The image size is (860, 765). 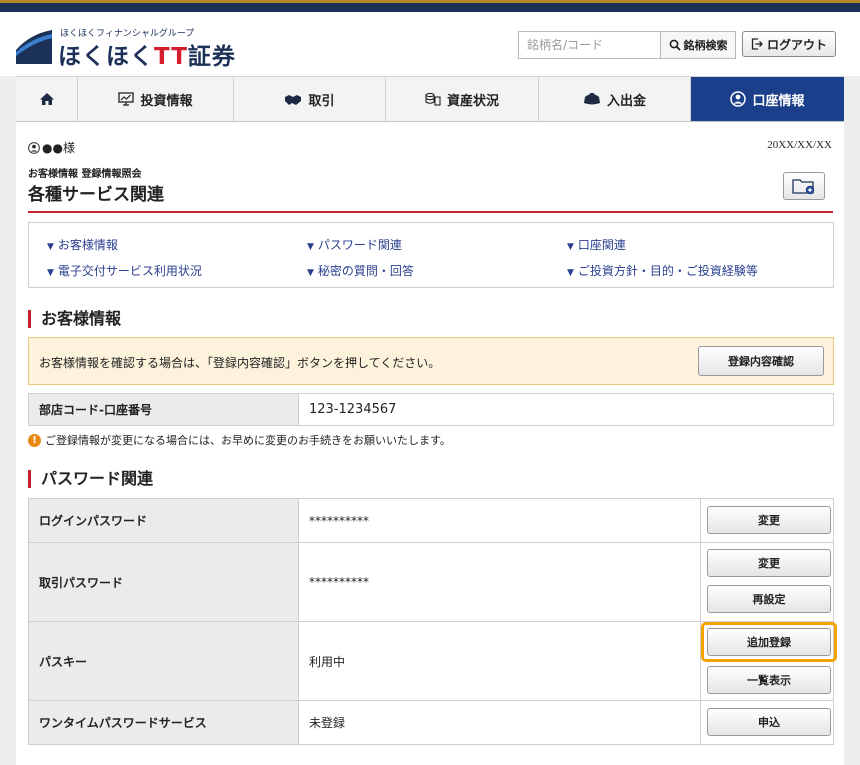 I want to click on nav-label: 入出金, so click(x=626, y=101).